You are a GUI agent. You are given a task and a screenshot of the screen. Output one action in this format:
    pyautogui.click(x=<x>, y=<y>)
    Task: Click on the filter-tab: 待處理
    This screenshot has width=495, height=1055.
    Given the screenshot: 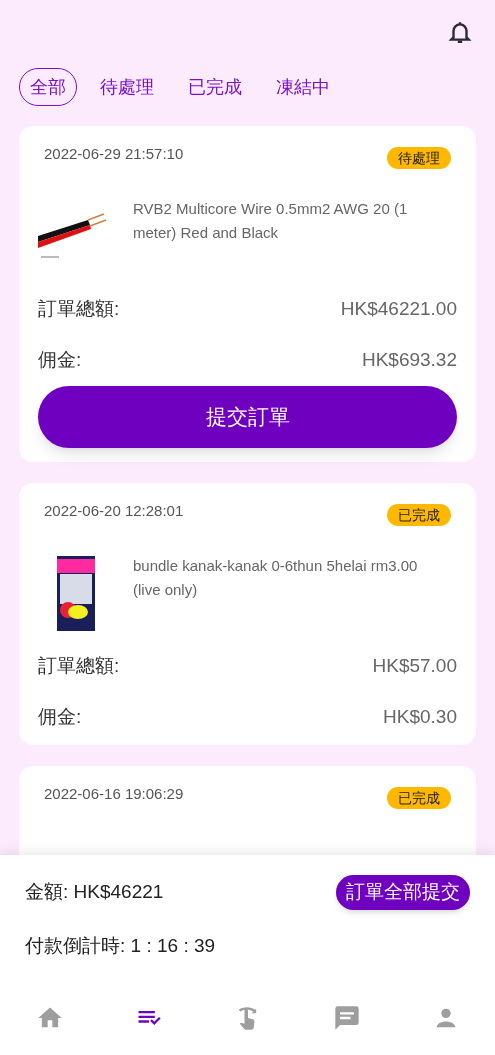 What is the action you would take?
    pyautogui.click(x=127, y=87)
    